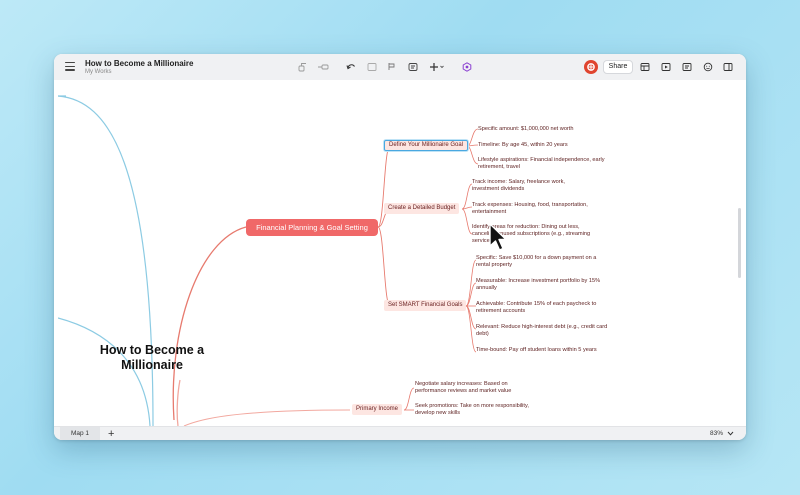 The image size is (800, 495). I want to click on subtopic-smart-goals: Set SMART Financial Goals, so click(425, 305).